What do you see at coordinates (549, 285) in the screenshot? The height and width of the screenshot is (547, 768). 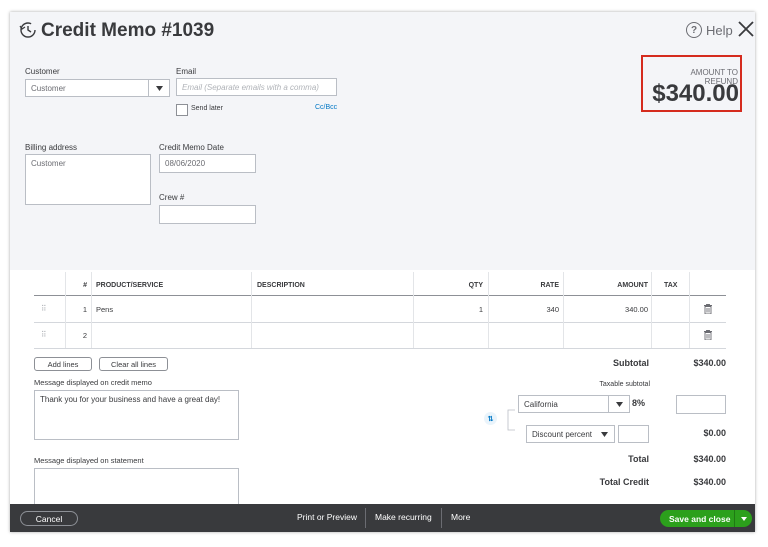 I see `col-rate-header: RATE` at bounding box center [549, 285].